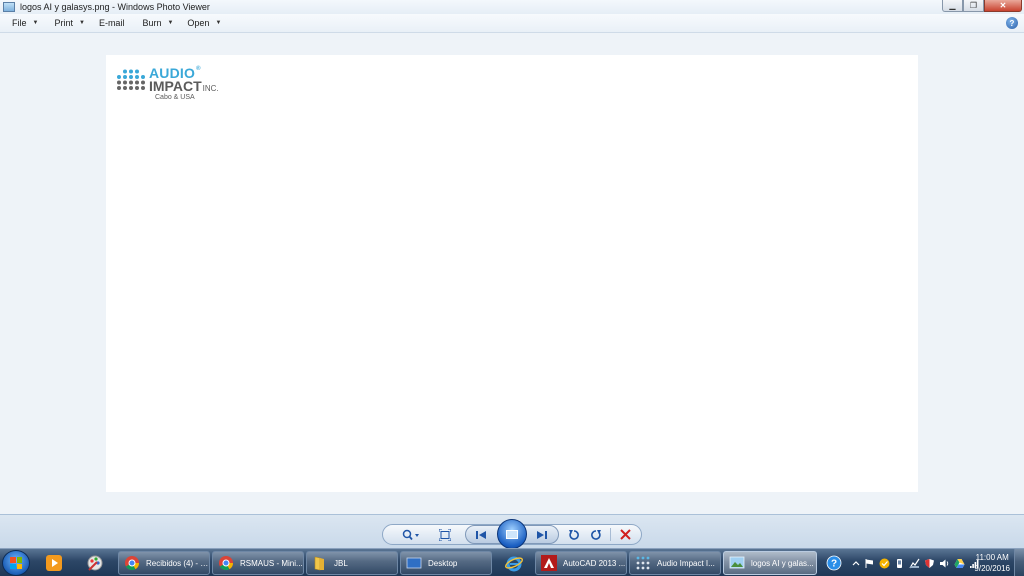 Image resolution: width=1024 pixels, height=576 pixels. What do you see at coordinates (856, 563) in the screenshot?
I see `show-hidden-icons-icon` at bounding box center [856, 563].